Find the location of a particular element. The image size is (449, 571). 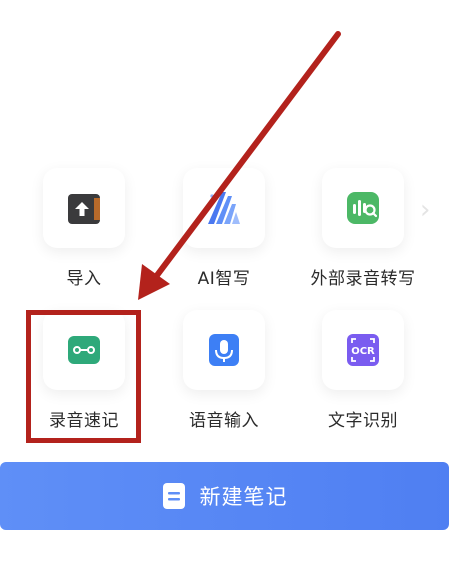

import-card is located at coordinates (84, 208).